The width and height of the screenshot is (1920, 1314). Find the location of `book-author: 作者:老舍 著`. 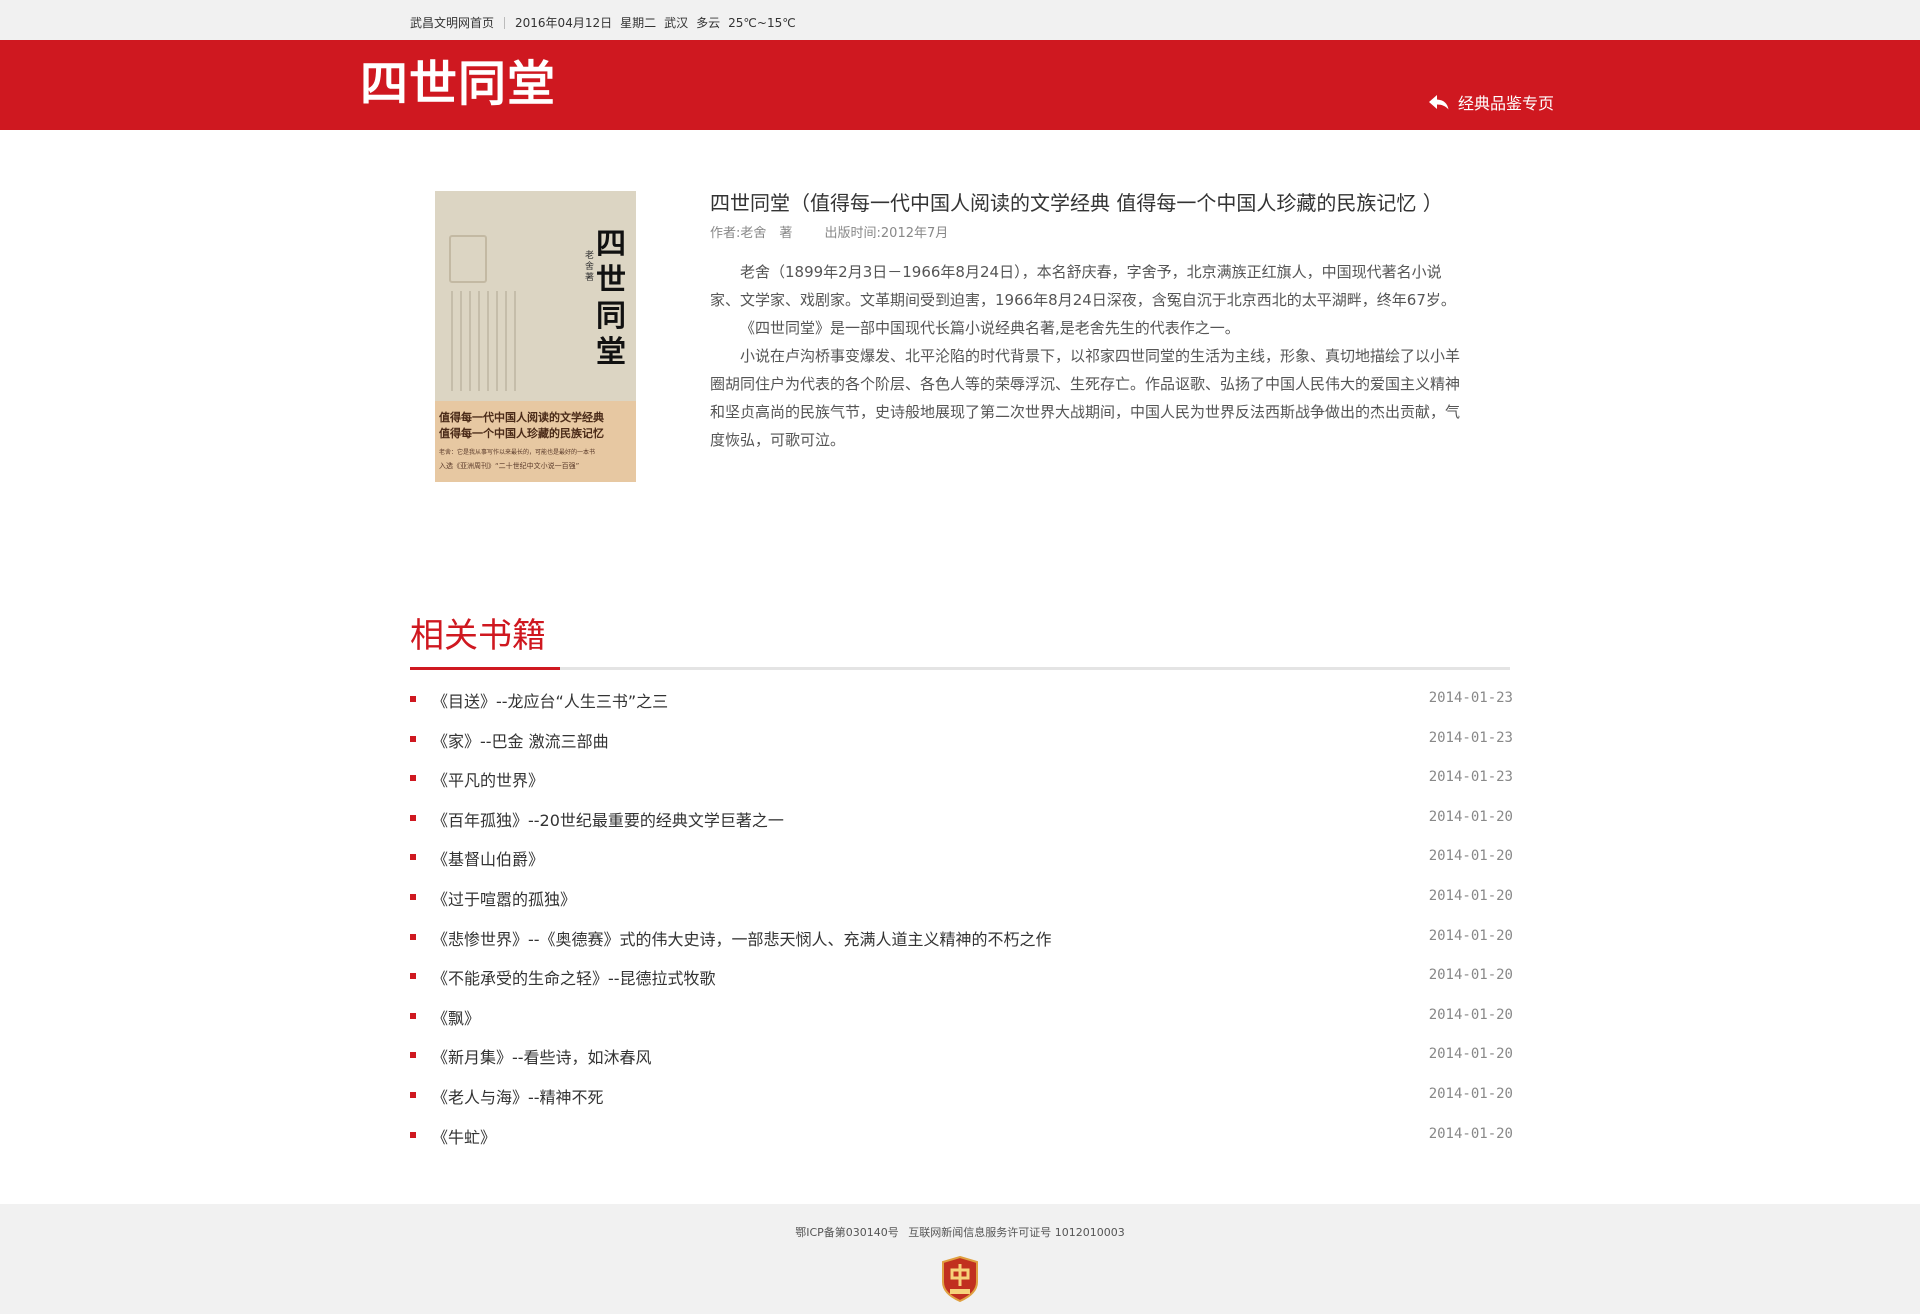

book-author: 作者:老舍 著 is located at coordinates (751, 233).